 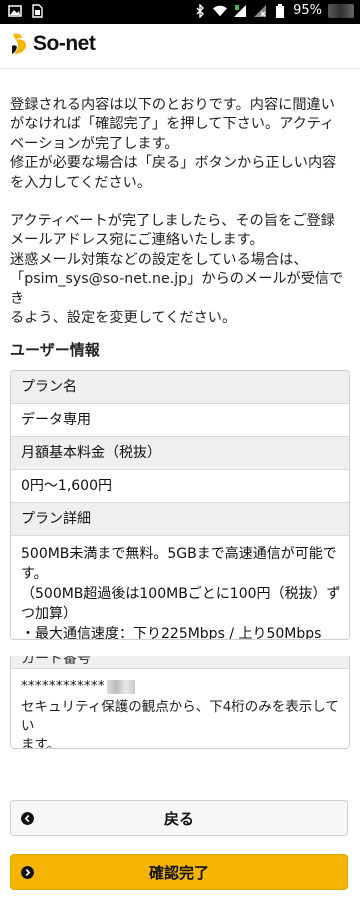 I want to click on card-number-label: カード番号, so click(x=180, y=662).